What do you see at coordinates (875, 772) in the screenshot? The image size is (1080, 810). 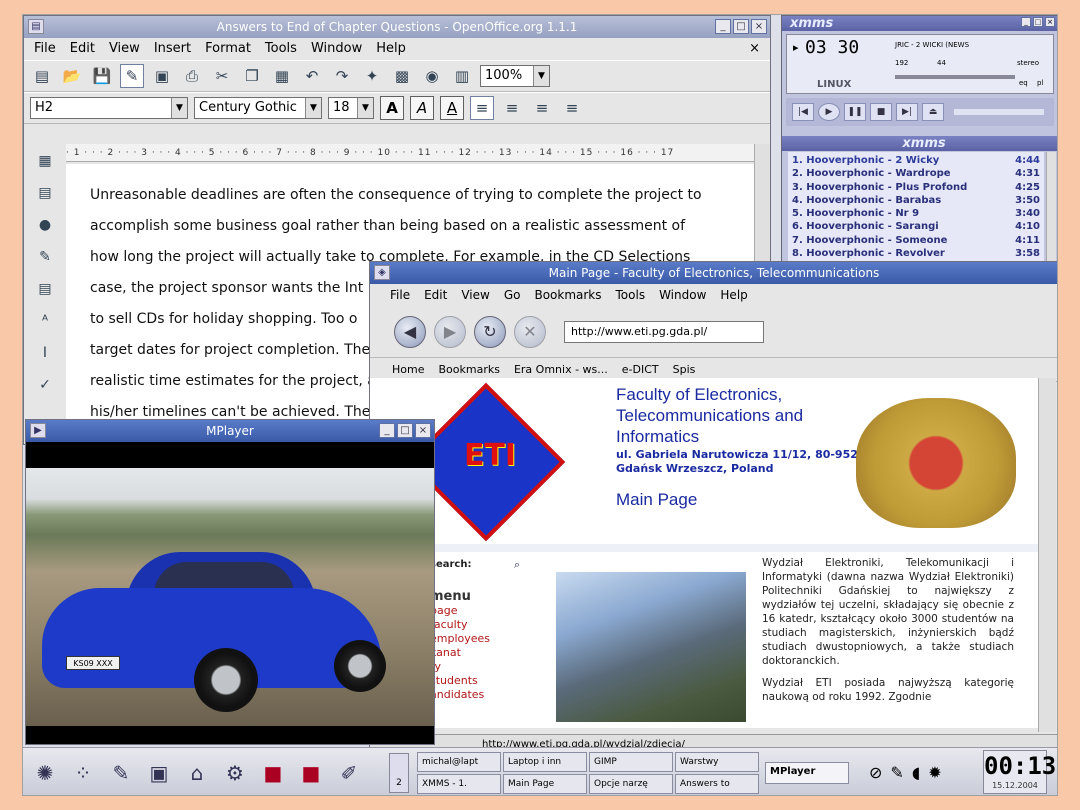 I see `tray-lock-icon: ⊘` at bounding box center [875, 772].